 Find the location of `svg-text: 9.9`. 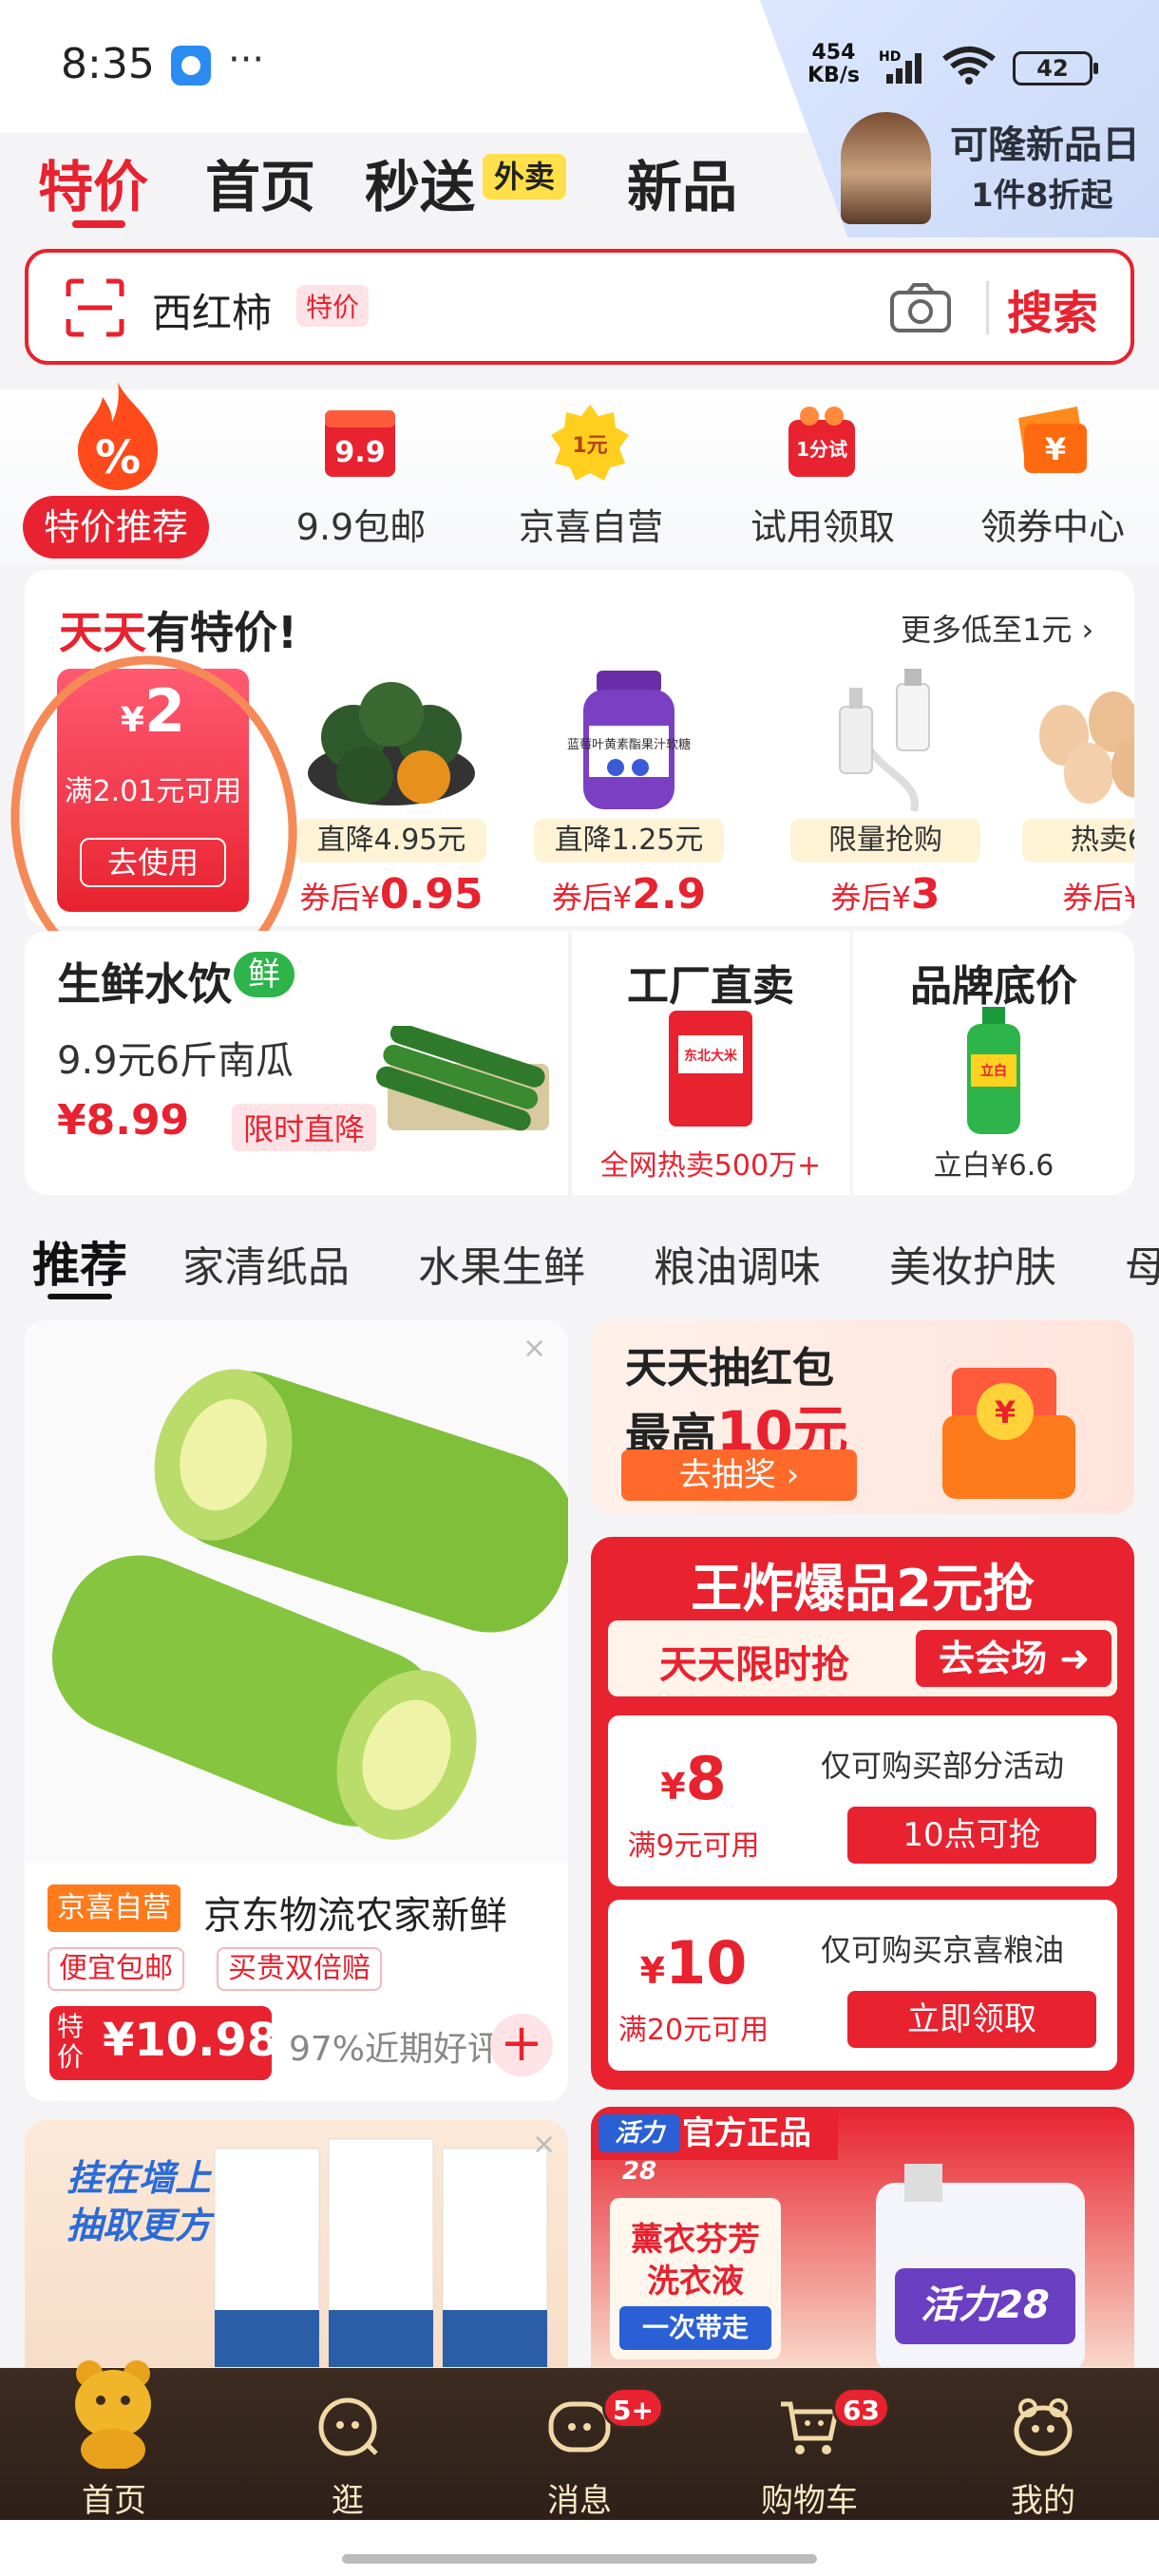

svg-text: 9.9 is located at coordinates (359, 452).